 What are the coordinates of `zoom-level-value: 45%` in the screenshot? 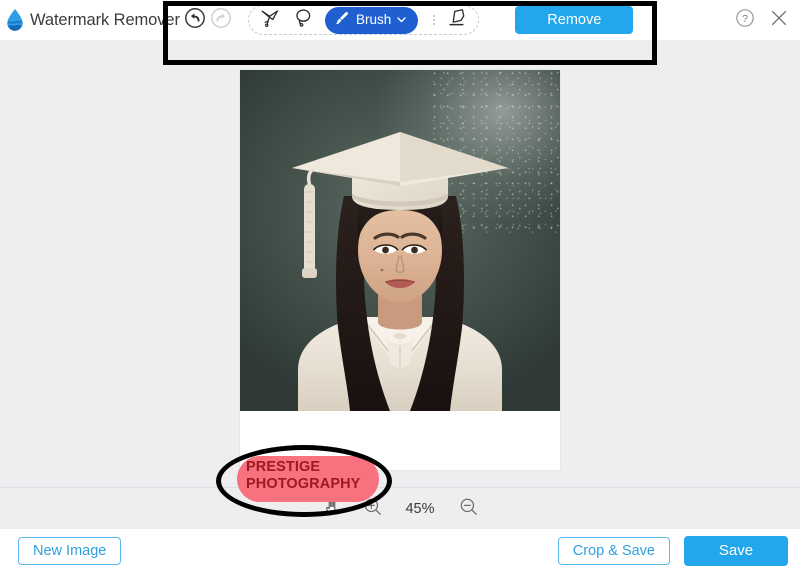 It's located at (420, 509).